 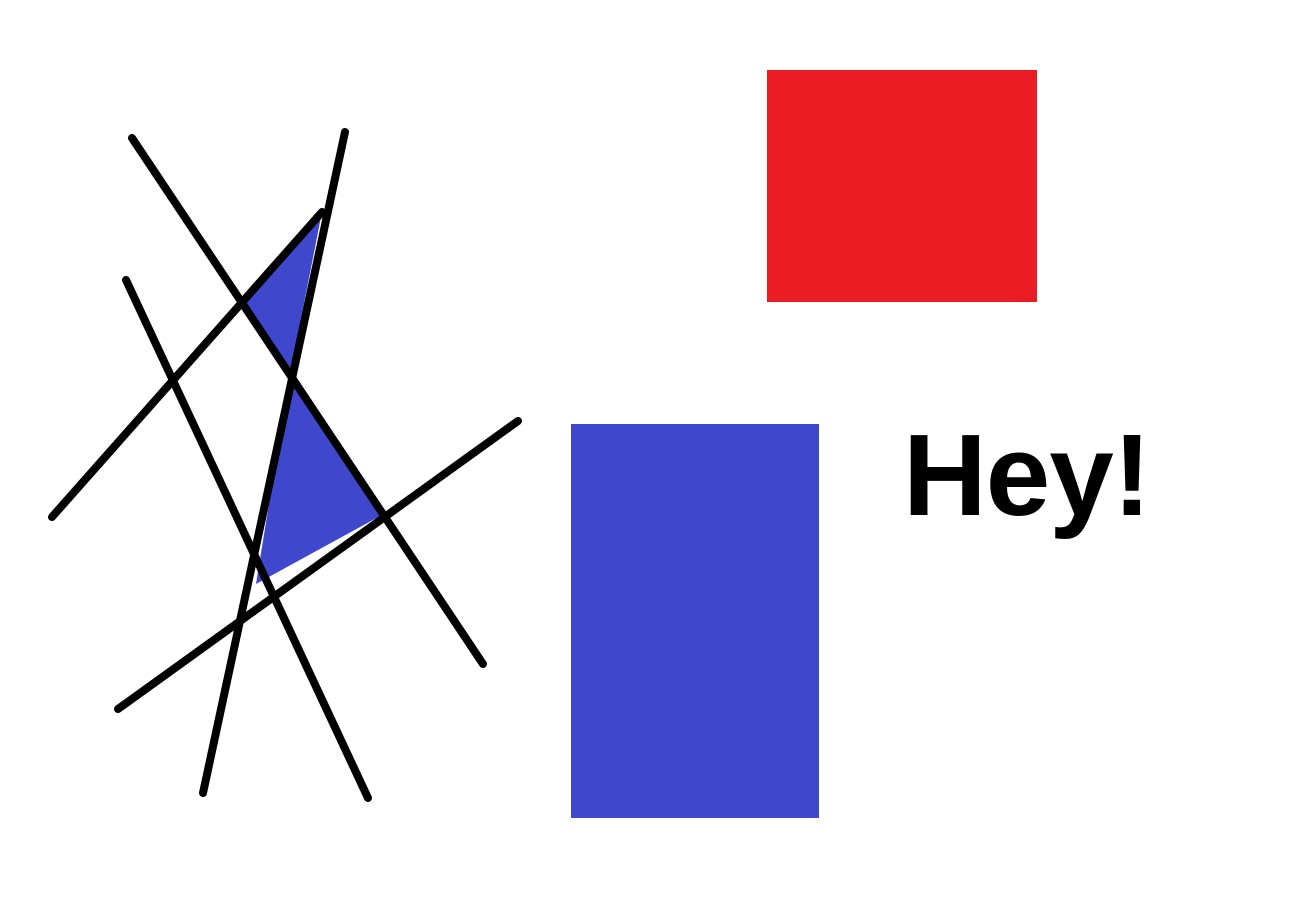 What do you see at coordinates (902, 186) in the screenshot?
I see `red-rectangle` at bounding box center [902, 186].